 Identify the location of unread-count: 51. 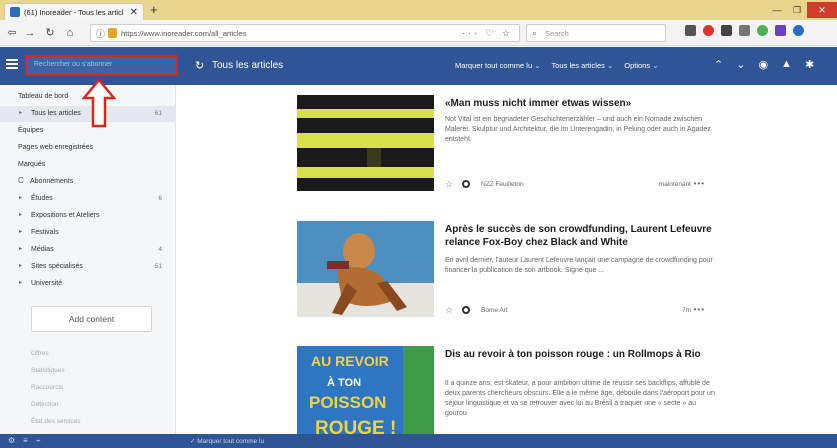
(158, 266).